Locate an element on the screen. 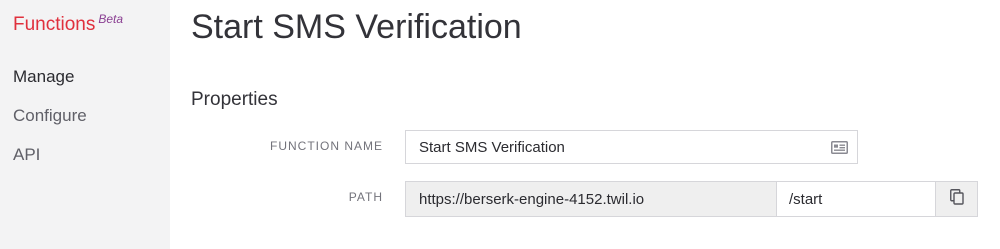  function-name-field: Start SMS Verification is located at coordinates (631, 147).